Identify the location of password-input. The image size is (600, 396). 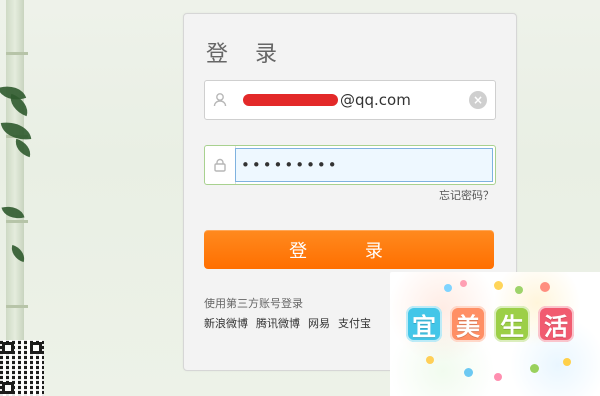
(364, 165).